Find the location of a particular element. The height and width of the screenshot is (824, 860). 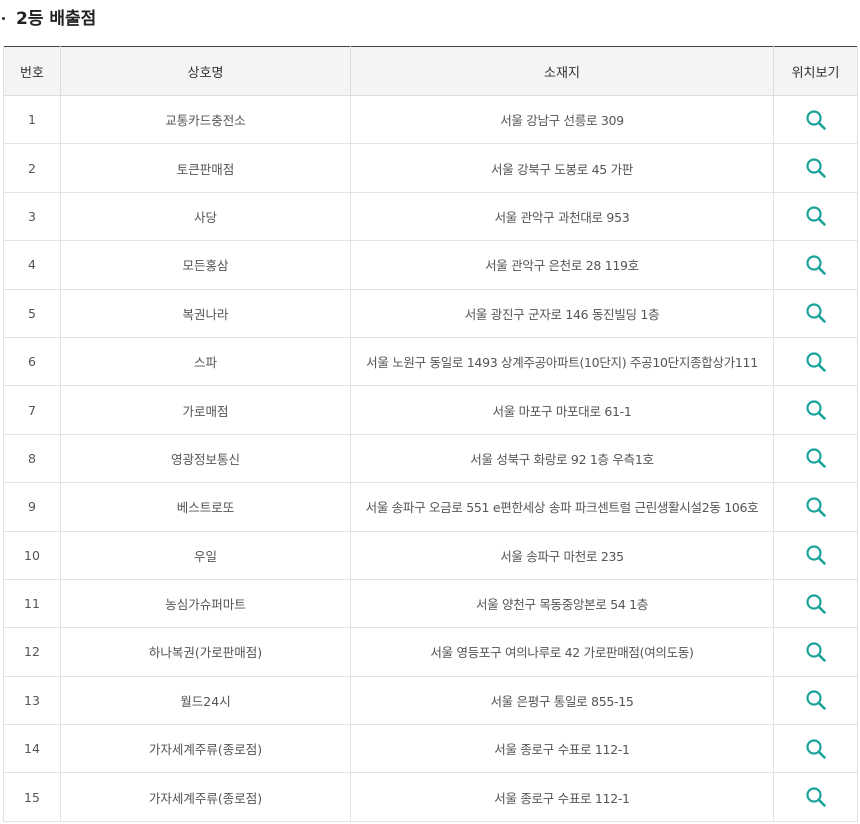

bullet-dot is located at coordinates (3, 18).